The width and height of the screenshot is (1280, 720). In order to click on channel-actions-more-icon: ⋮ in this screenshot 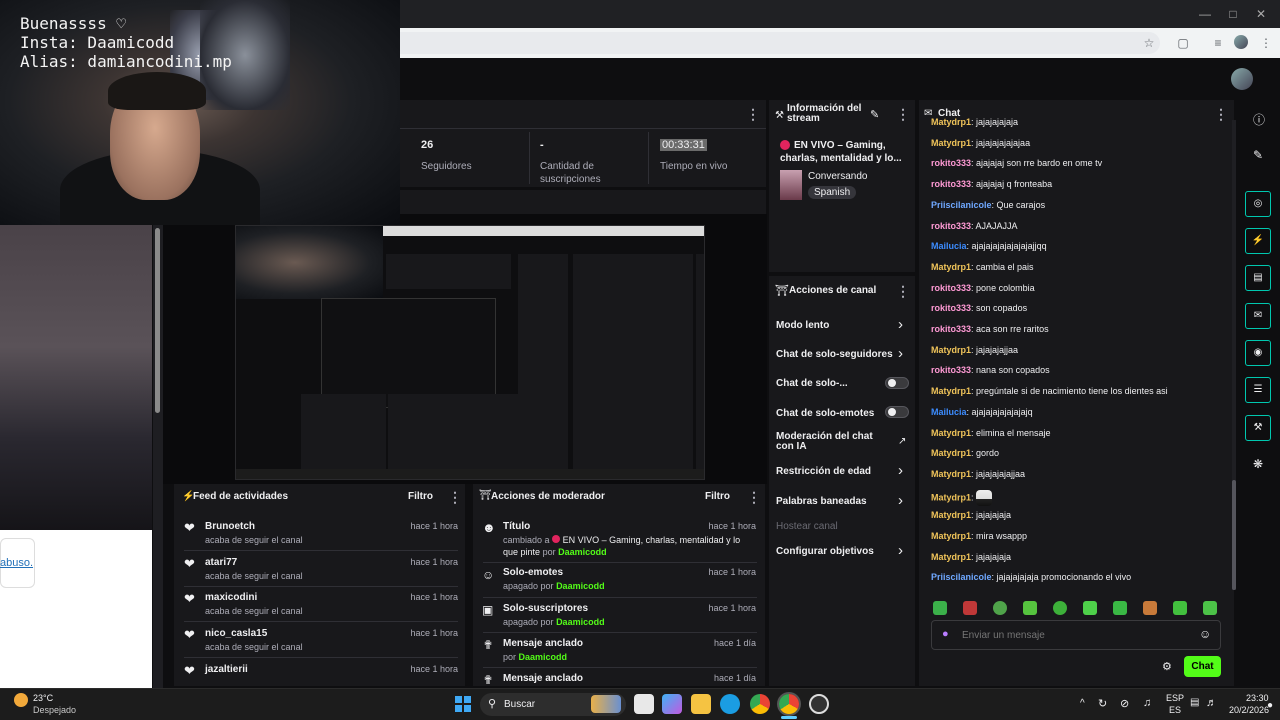, I will do `click(903, 291)`.